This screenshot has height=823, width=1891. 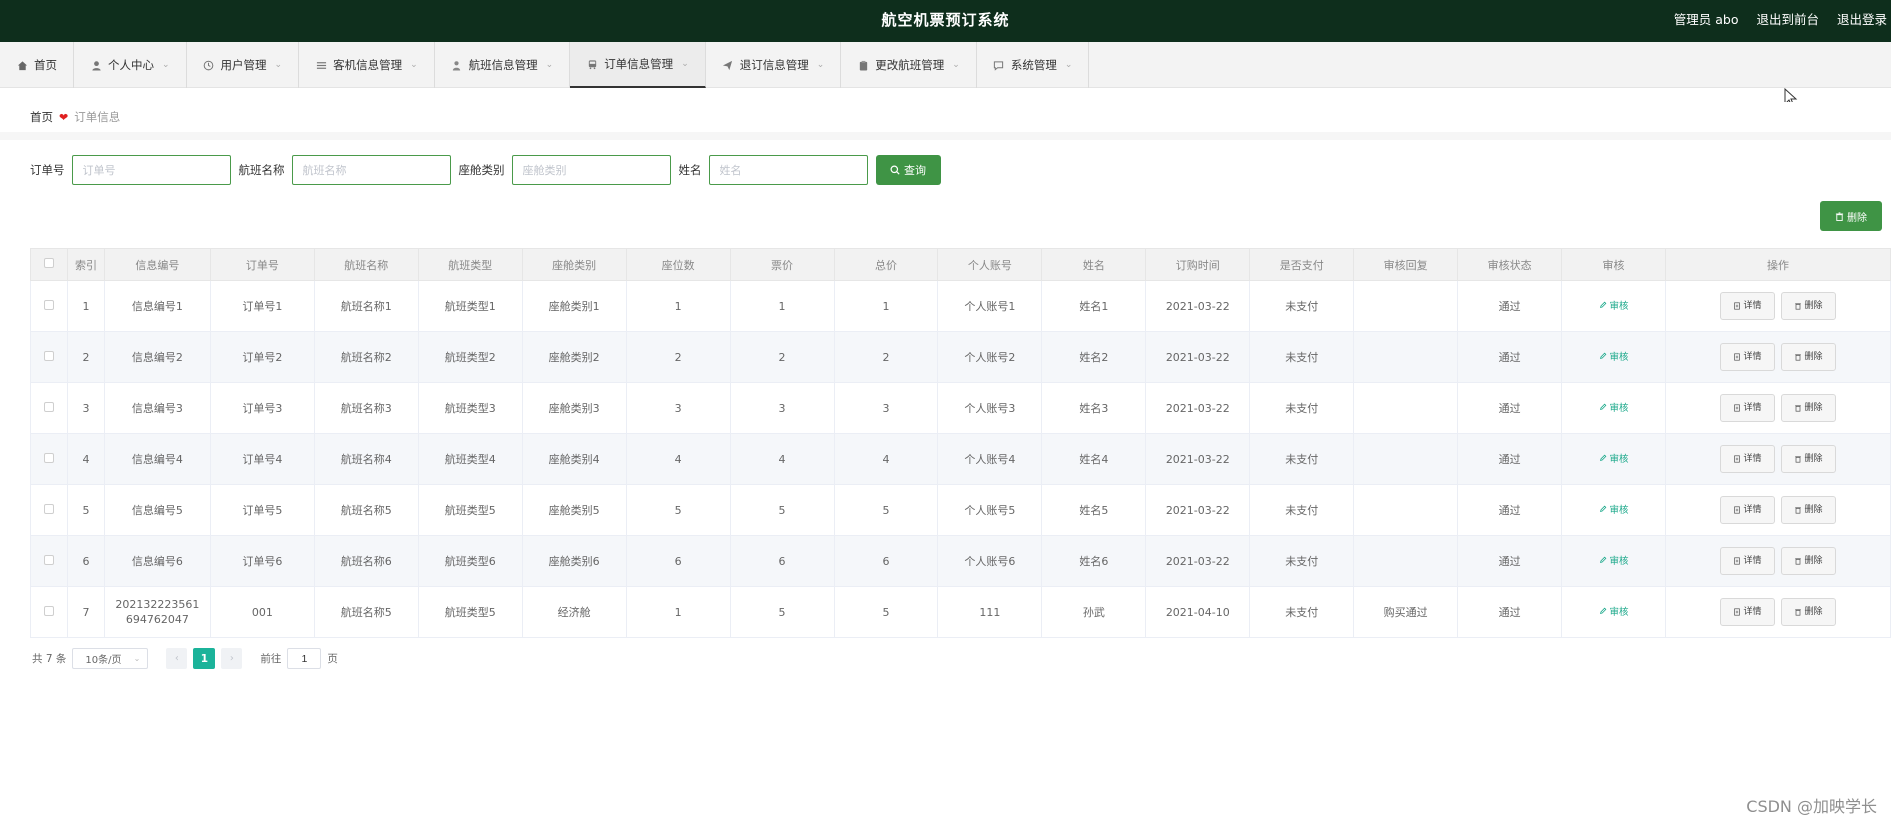 I want to click on table-cell: 航班名称5, so click(x=366, y=510).